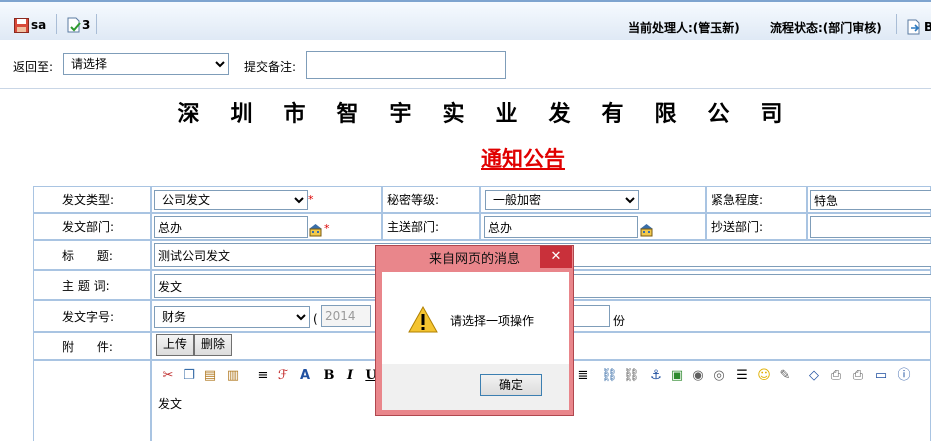  I want to click on year-input, so click(346, 316).